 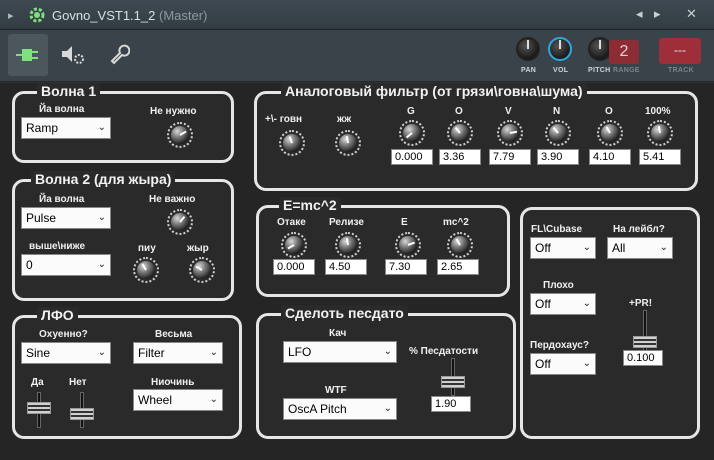 I want to click on pr-value: 0.100, so click(x=643, y=358).